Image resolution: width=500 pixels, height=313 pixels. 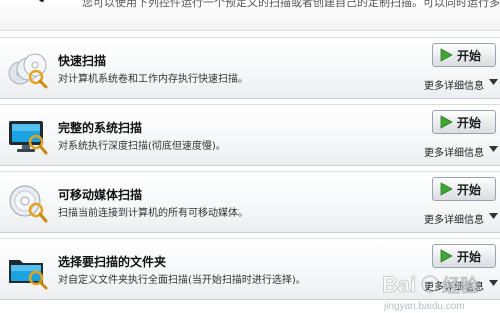 What do you see at coordinates (424, 306) in the screenshot?
I see `watermark-url: jingyan.baidu.com` at bounding box center [424, 306].